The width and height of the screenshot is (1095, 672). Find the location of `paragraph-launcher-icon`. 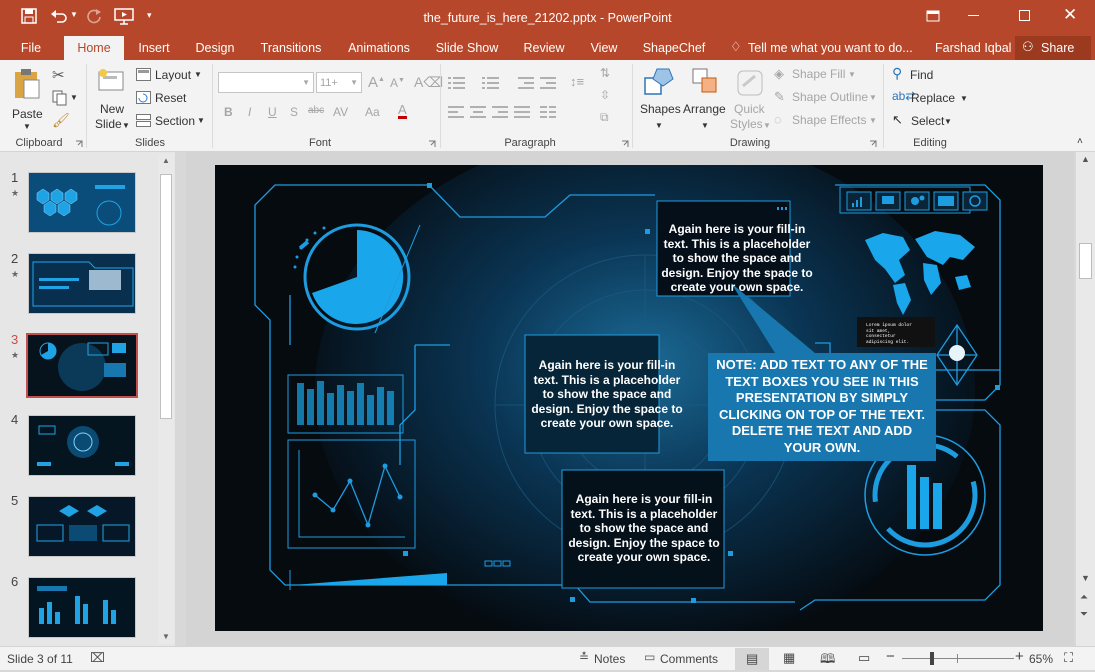

paragraph-launcher-icon is located at coordinates (625, 144).